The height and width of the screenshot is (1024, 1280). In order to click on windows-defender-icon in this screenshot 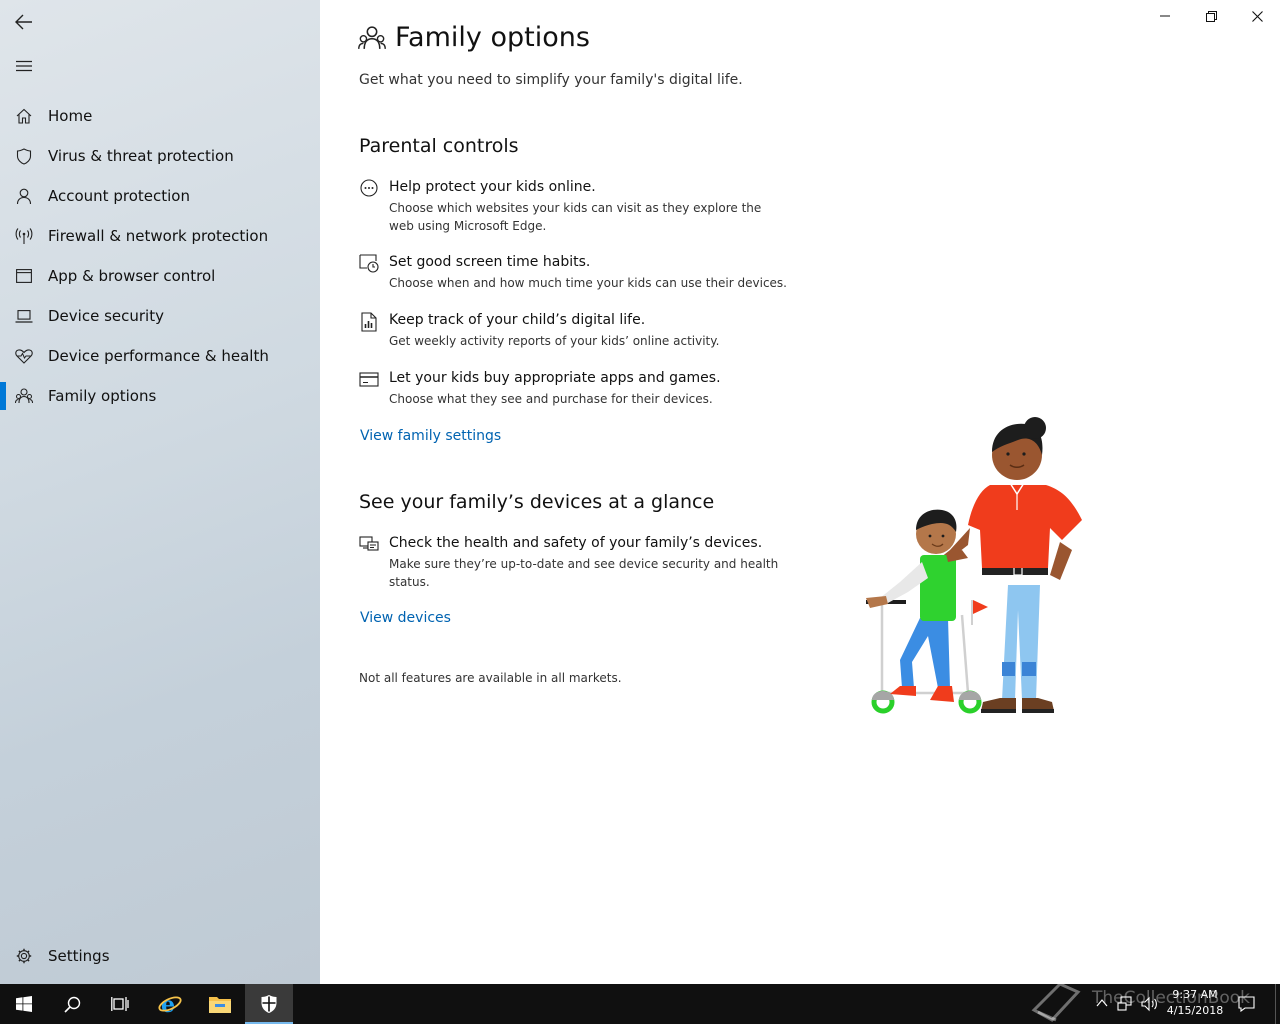, I will do `click(269, 1004)`.